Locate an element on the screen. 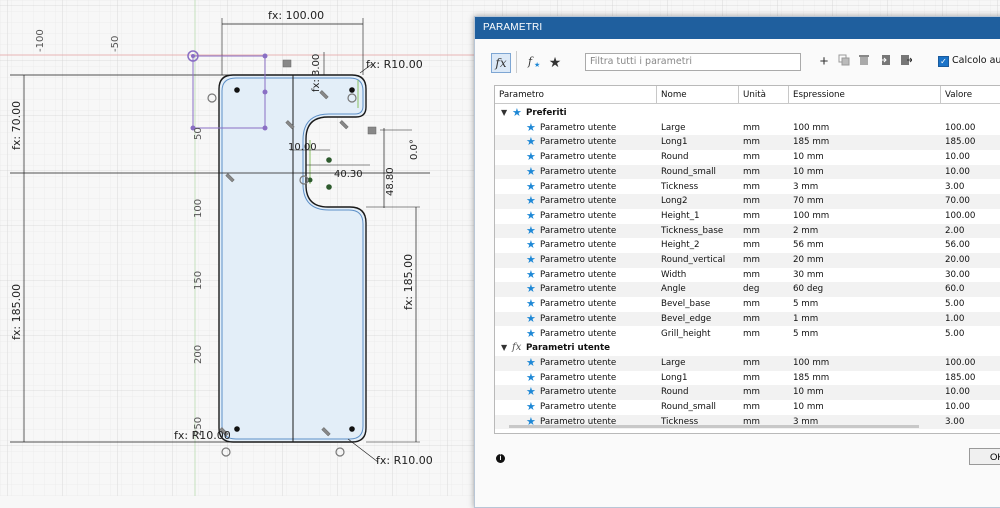  expression-cell: 1 mm is located at coordinates (805, 319).